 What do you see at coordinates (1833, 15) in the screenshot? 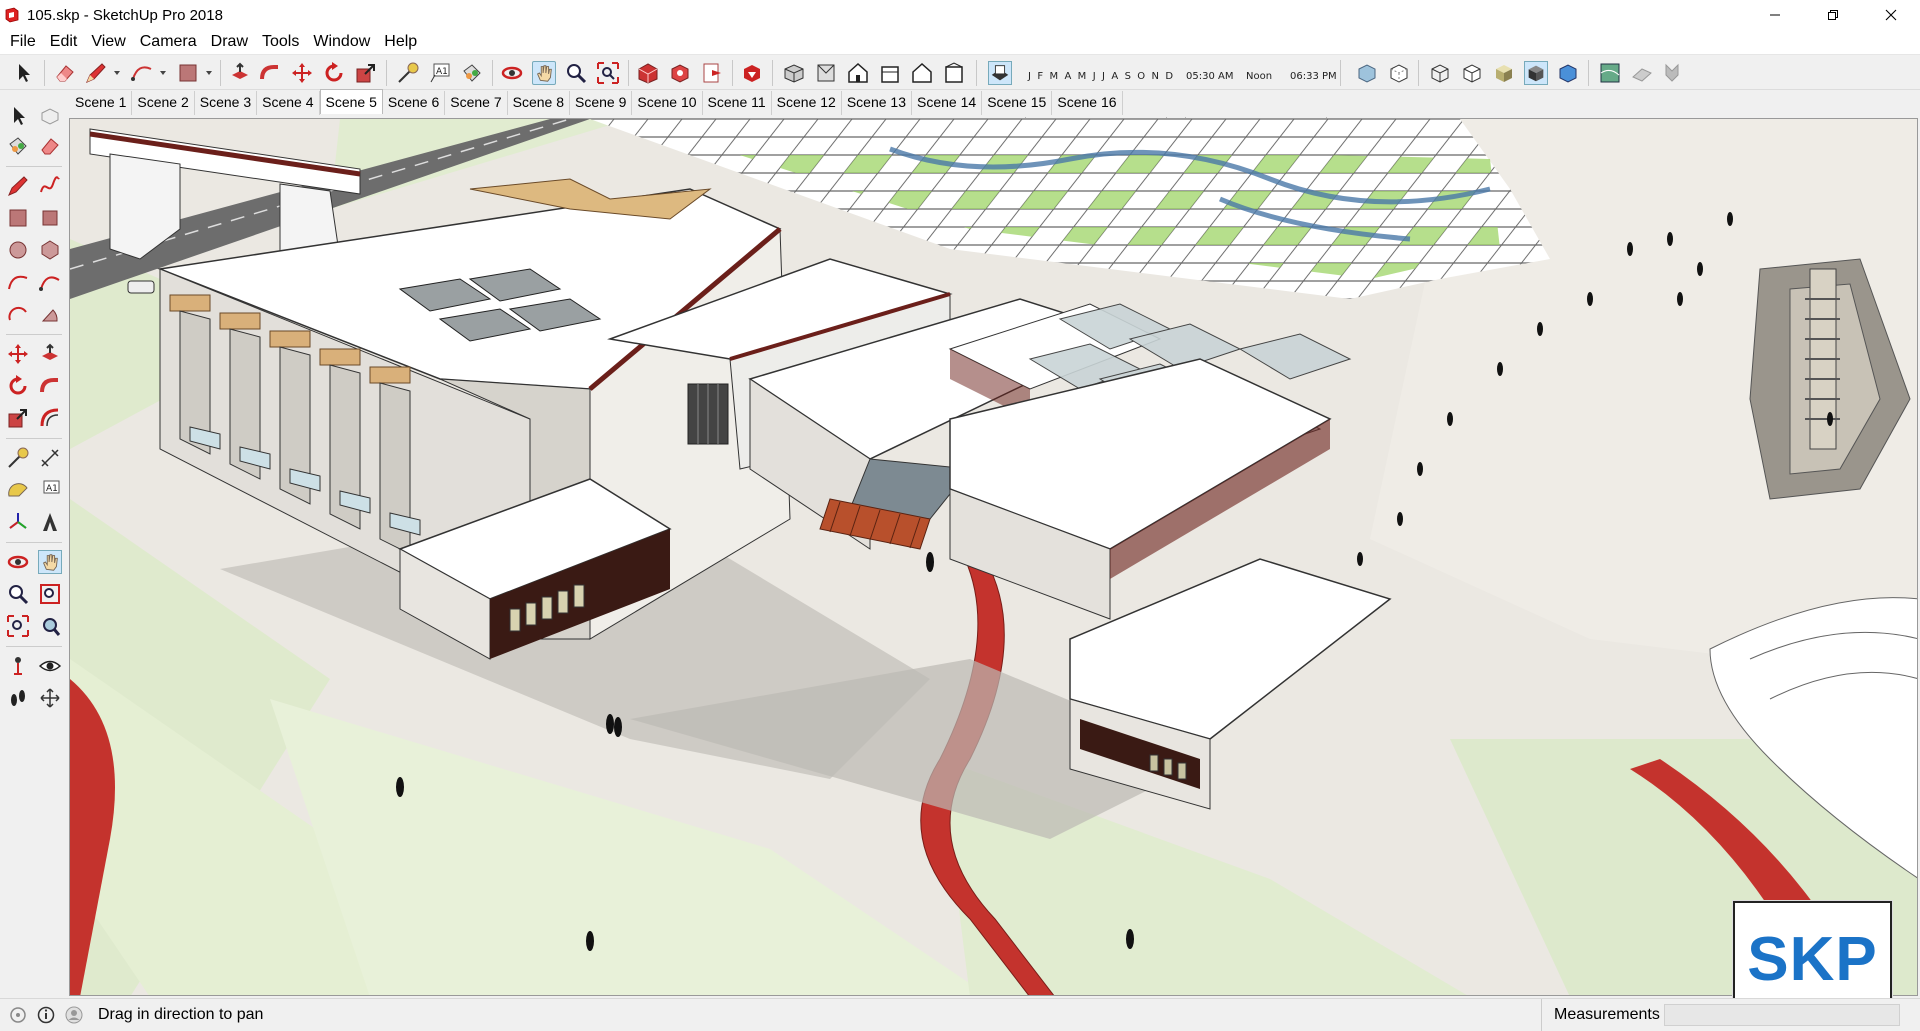
I see `restore-button` at bounding box center [1833, 15].